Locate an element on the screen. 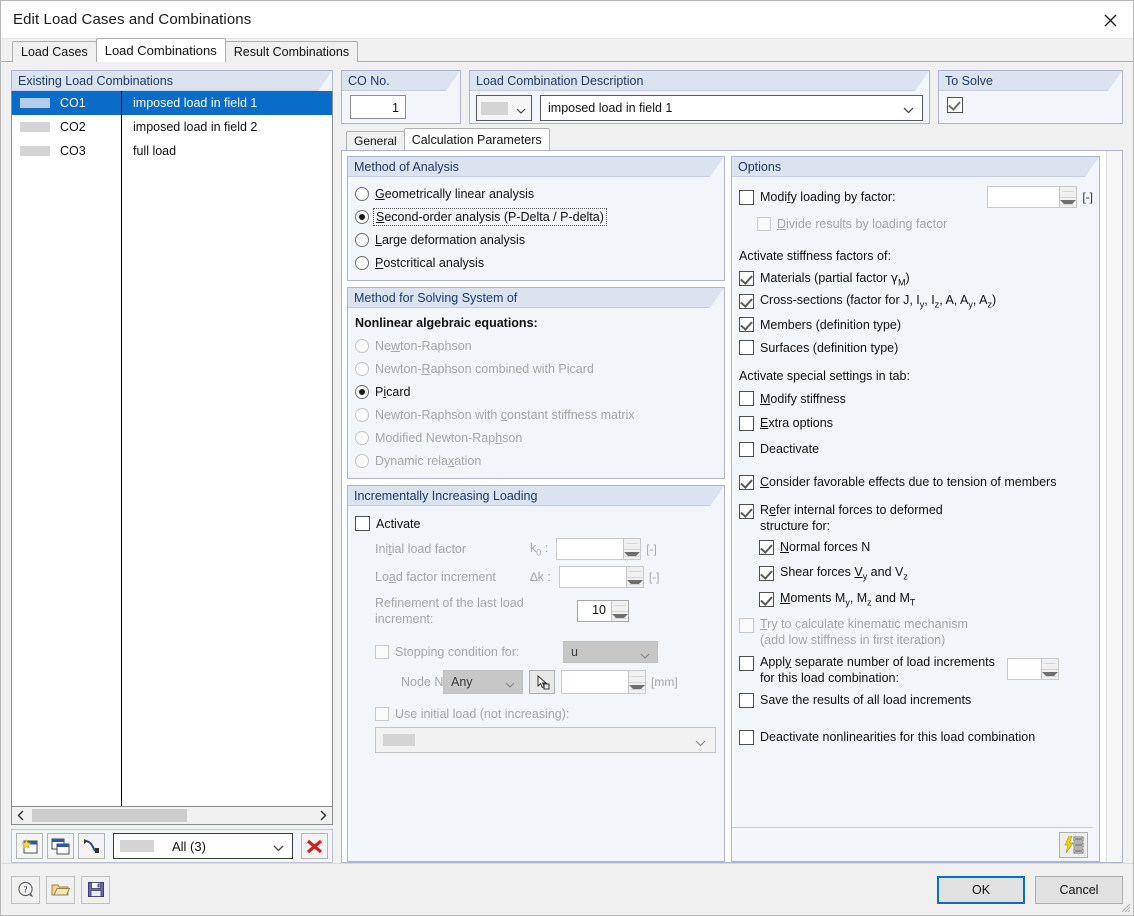 This screenshot has height=916, width=1134. radio-newton-raphson-picard: Newton-Raphson combined with Picard is located at coordinates (536, 368).